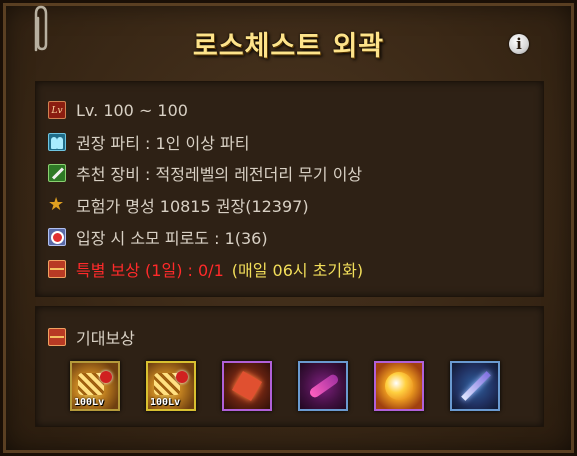  I want to click on reward-item-list: 100Lv 100Lv, so click(298, 386).